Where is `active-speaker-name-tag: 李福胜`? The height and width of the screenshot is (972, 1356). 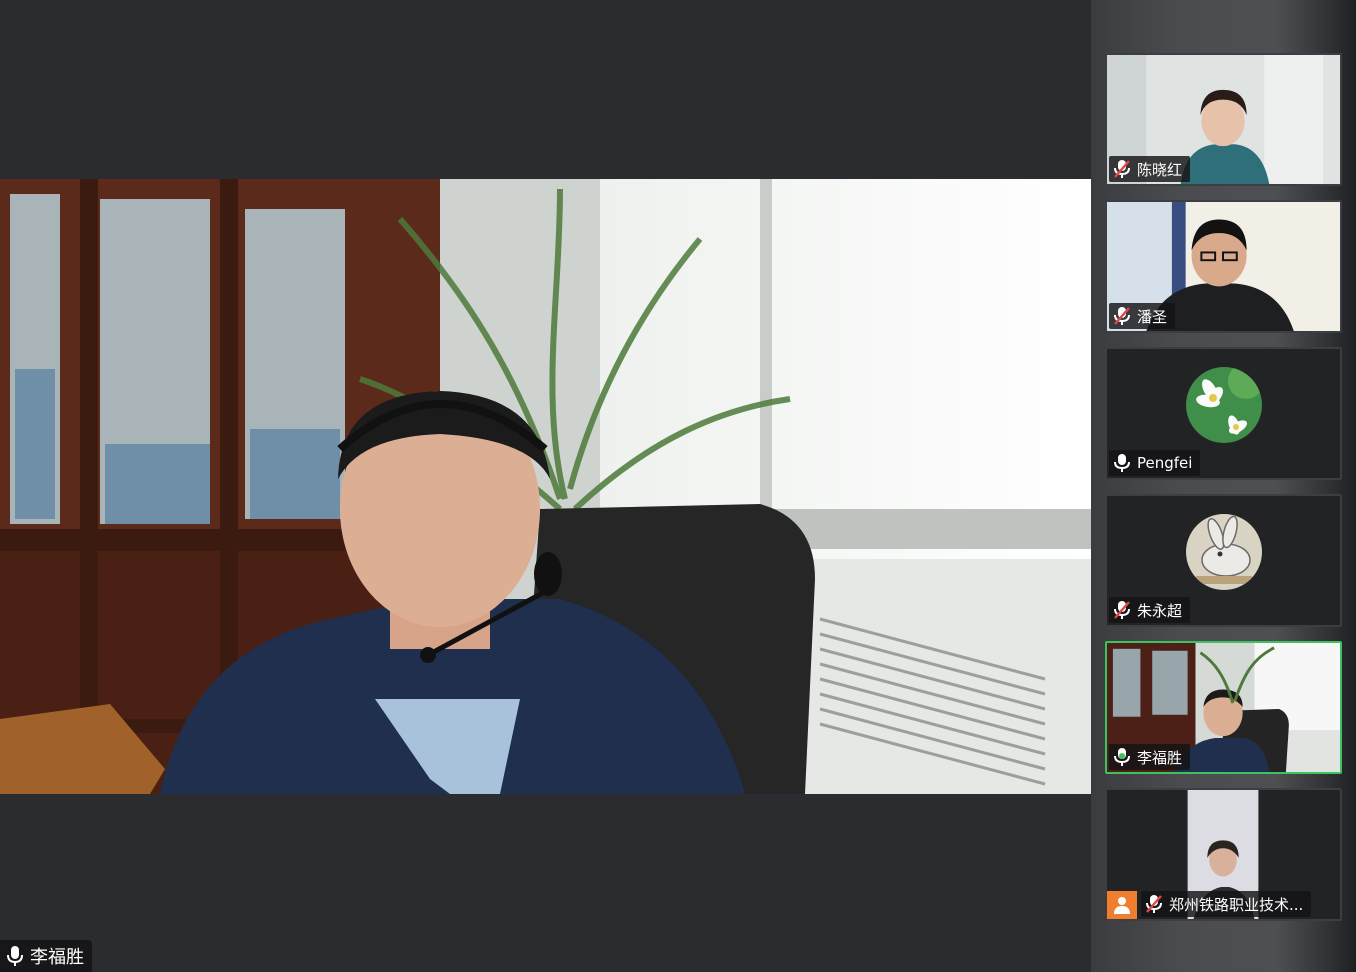
active-speaker-name-tag: 李福胜 is located at coordinates (46, 956).